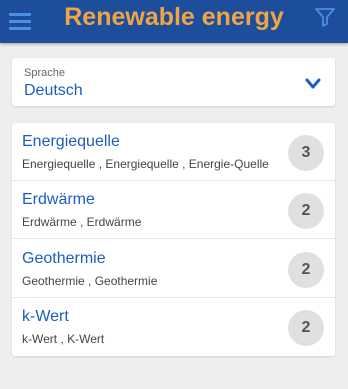 The height and width of the screenshot is (389, 348). What do you see at coordinates (63, 339) in the screenshot?
I see `item-subtitle: k-Wert , K-Wert` at bounding box center [63, 339].